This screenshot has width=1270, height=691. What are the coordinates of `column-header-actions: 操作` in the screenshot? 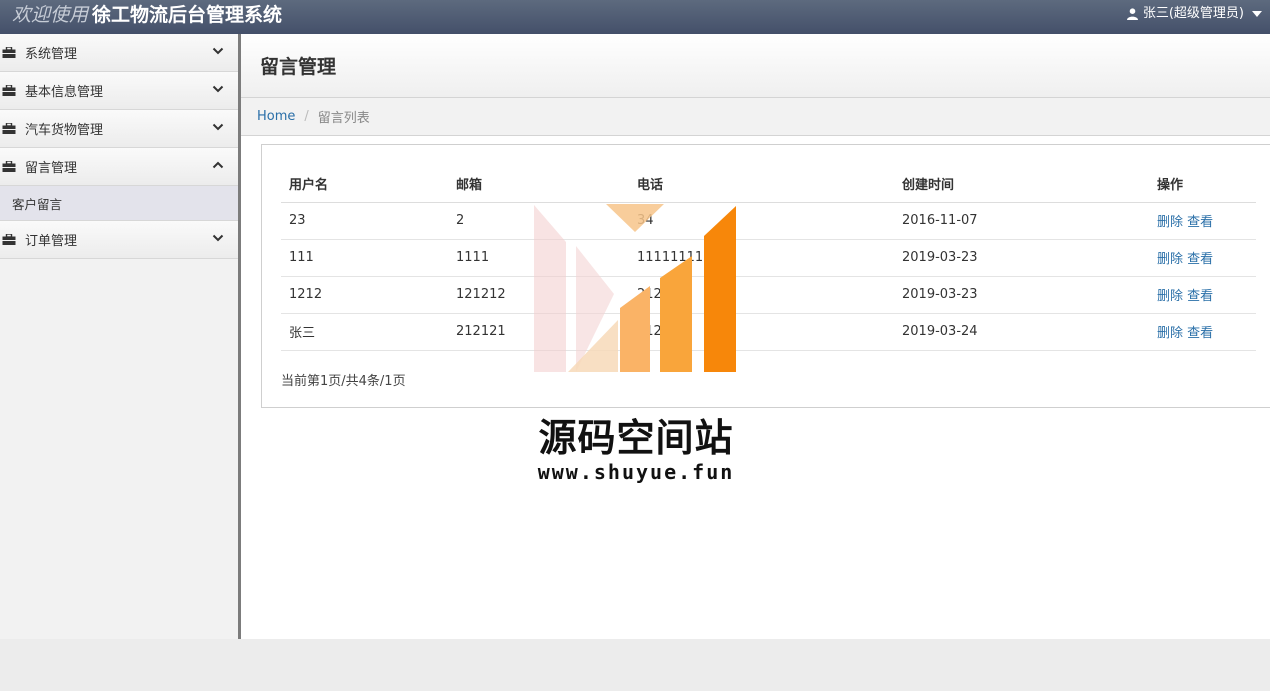 It's located at (1202, 184).